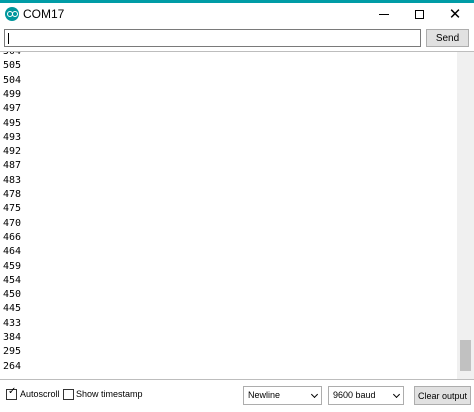 This screenshot has width=474, height=412. Describe the element at coordinates (12, 309) in the screenshot. I see `output-line: 445` at that location.